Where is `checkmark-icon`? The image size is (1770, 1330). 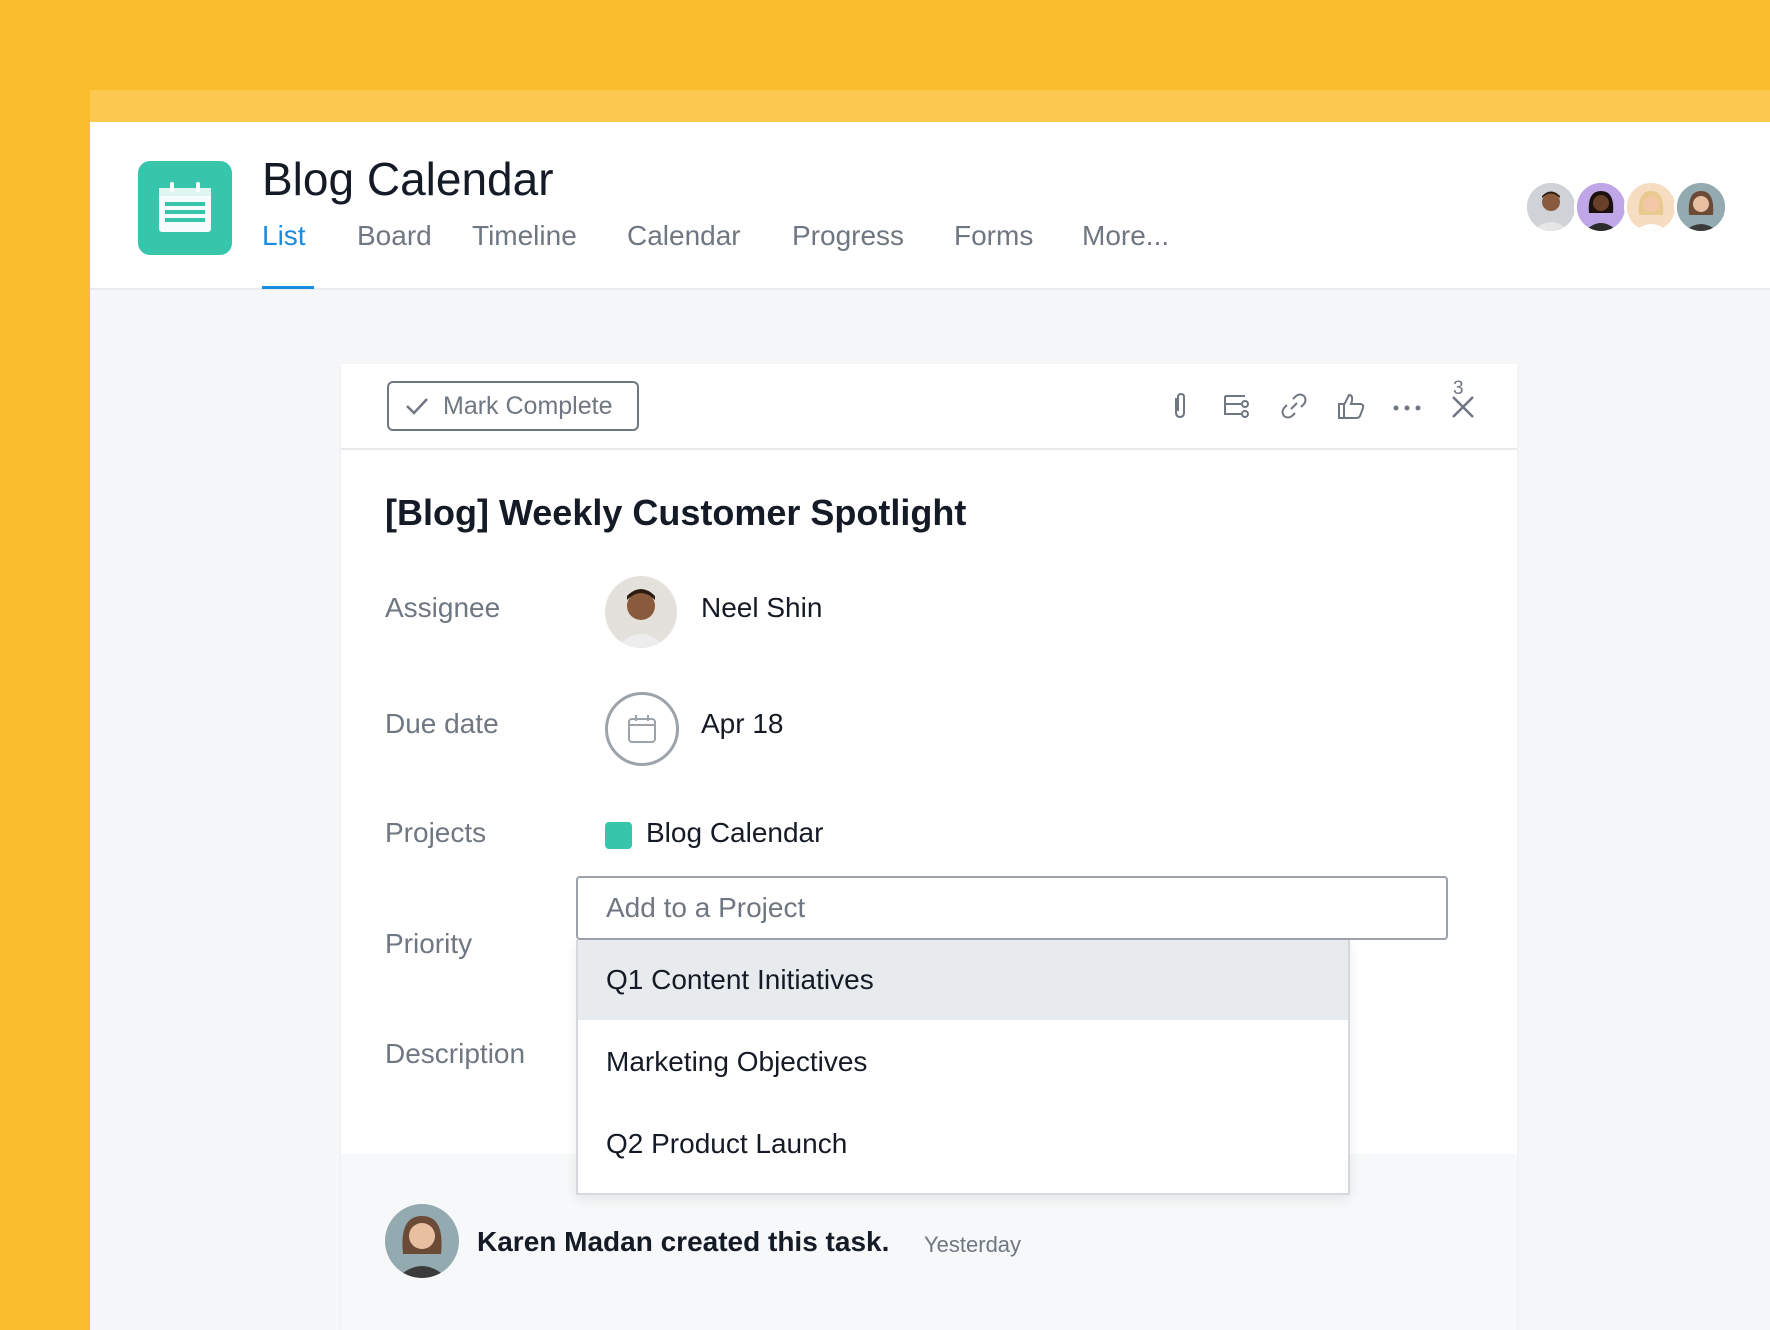 checkmark-icon is located at coordinates (417, 406).